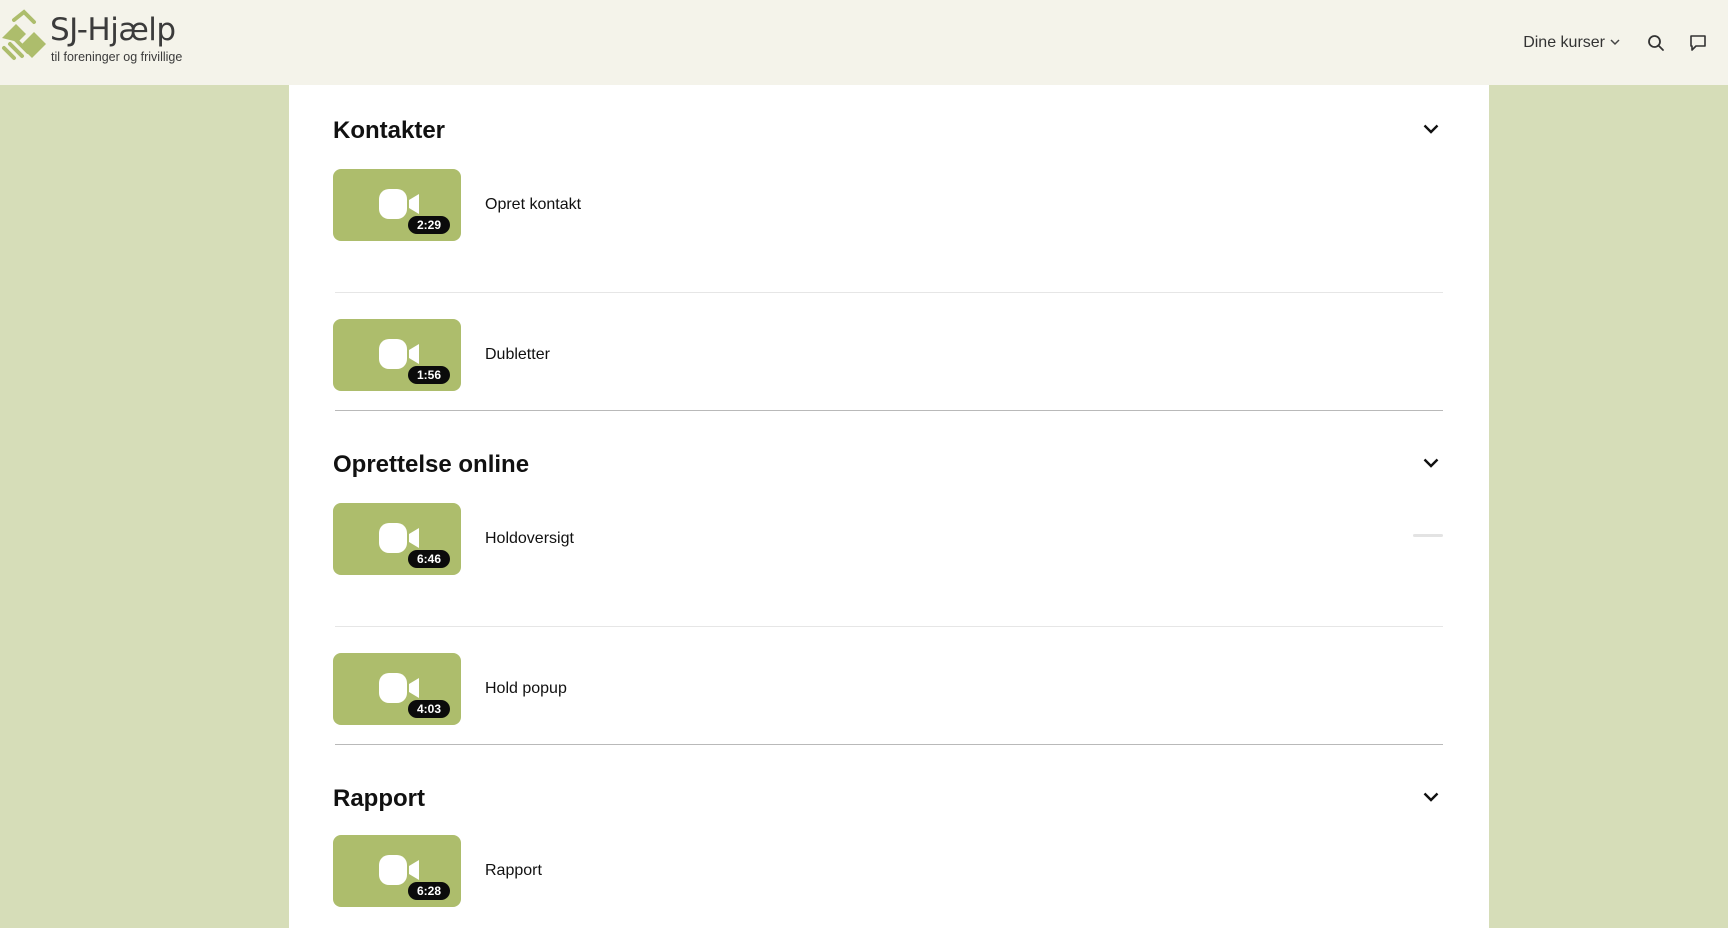  I want to click on lesson-thumbnail: 6:28, so click(397, 871).